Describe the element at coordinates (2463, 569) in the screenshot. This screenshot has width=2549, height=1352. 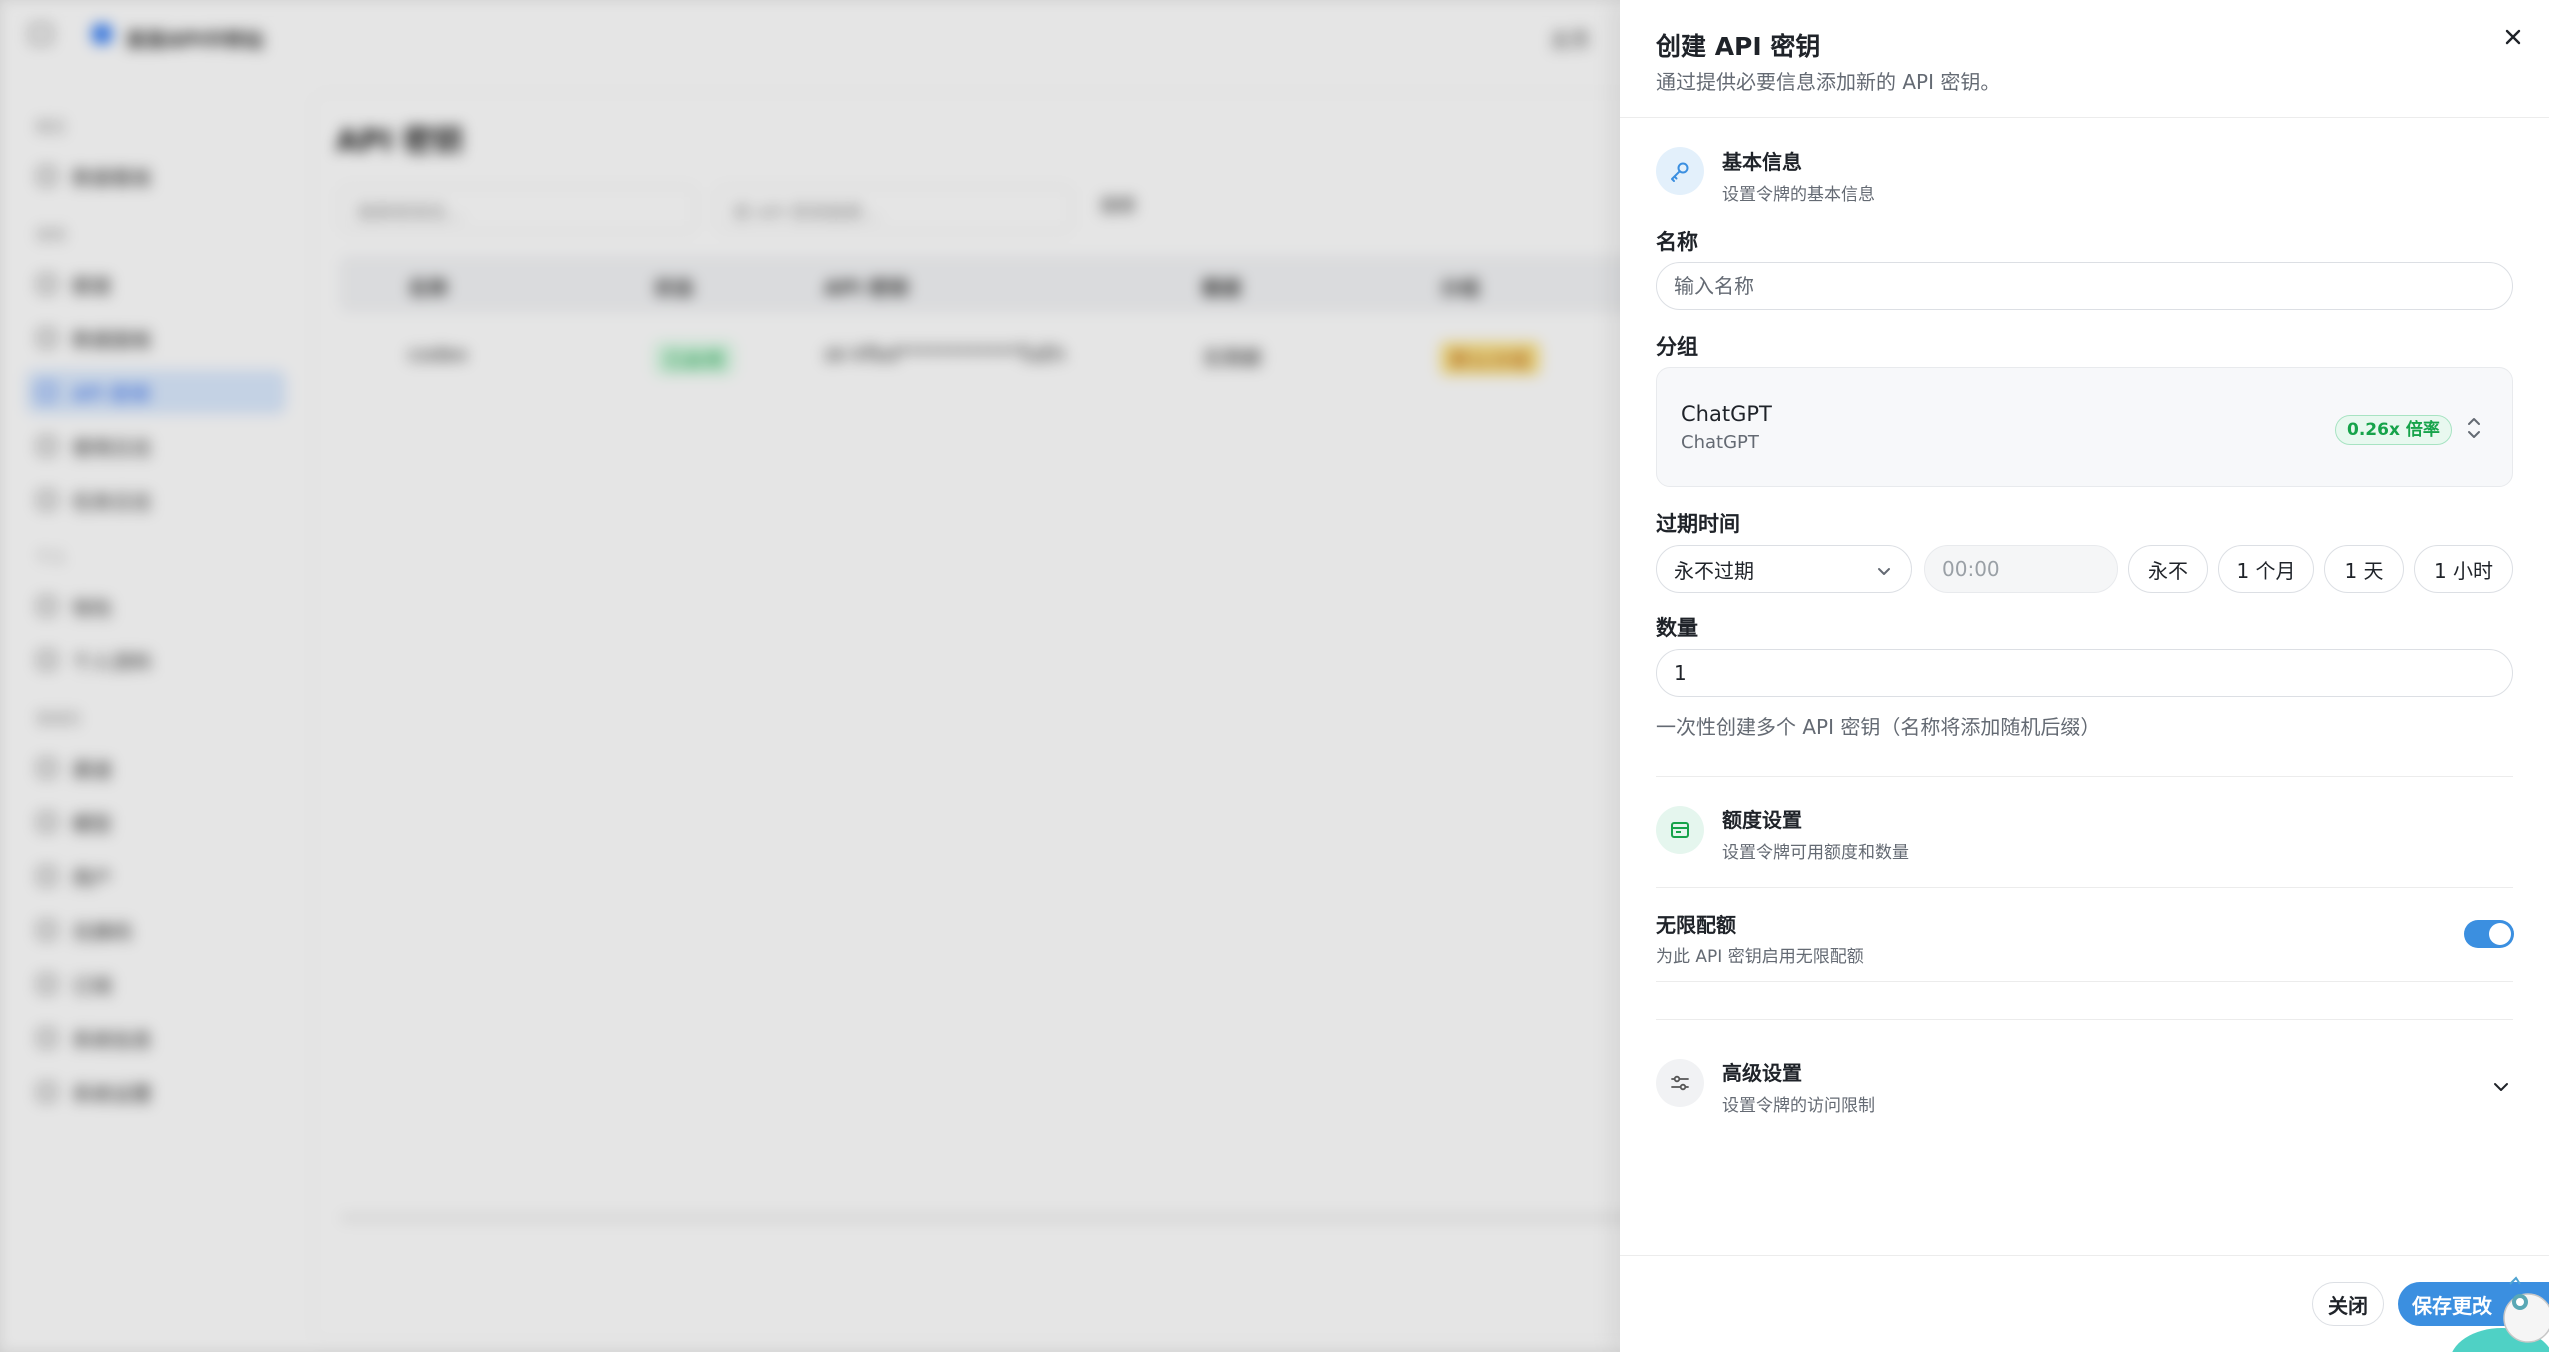
I see `expire-1-hour-button: 1 小时` at that location.